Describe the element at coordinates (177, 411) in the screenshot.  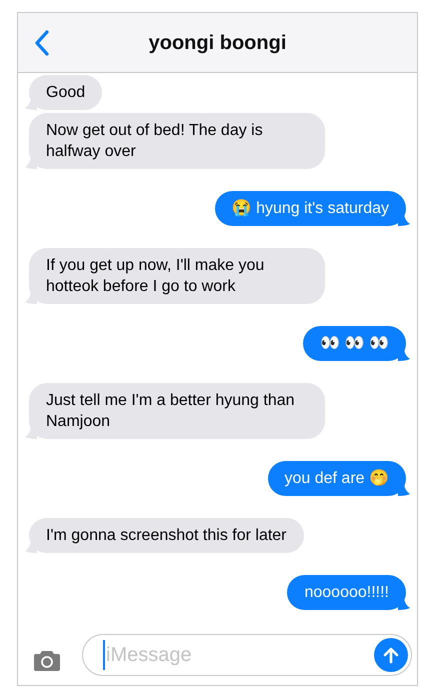
I see `received-message: Just tell me I'm a better hyung than Namjoon` at that location.